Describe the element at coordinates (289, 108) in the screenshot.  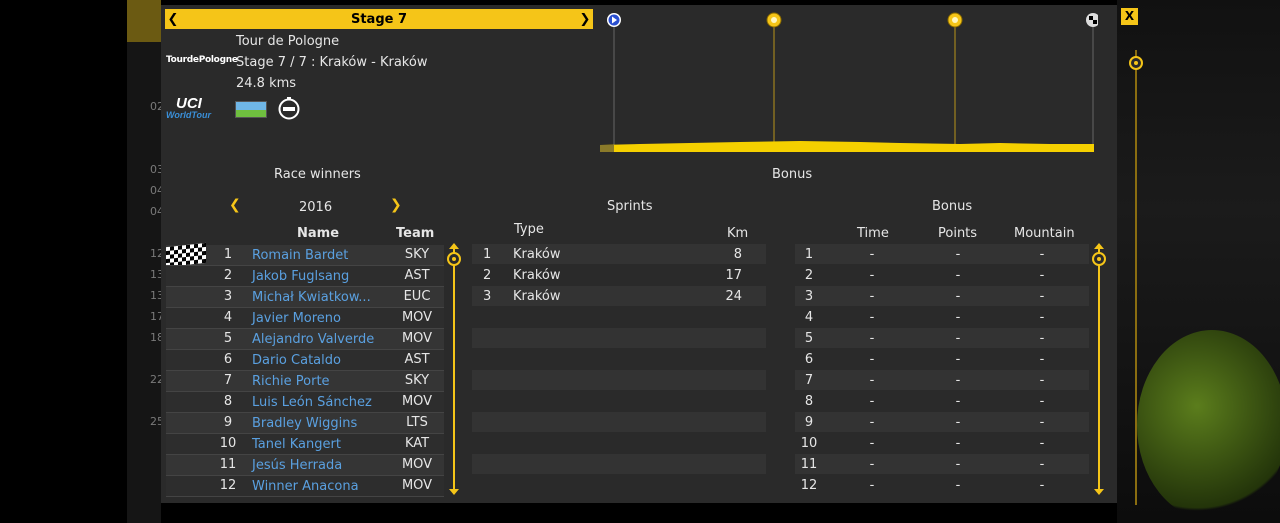
I see `time-trial-icon` at that location.